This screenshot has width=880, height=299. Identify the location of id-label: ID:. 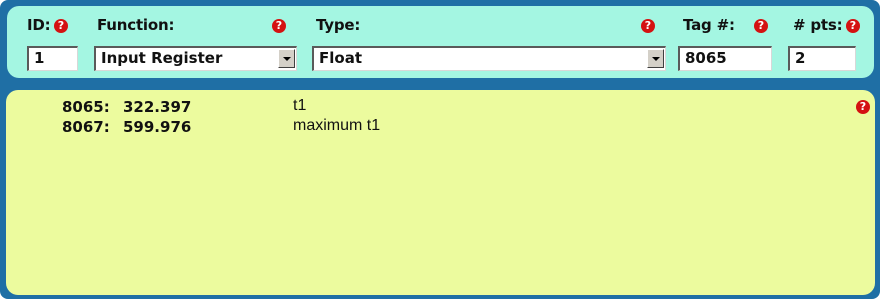
(39, 25).